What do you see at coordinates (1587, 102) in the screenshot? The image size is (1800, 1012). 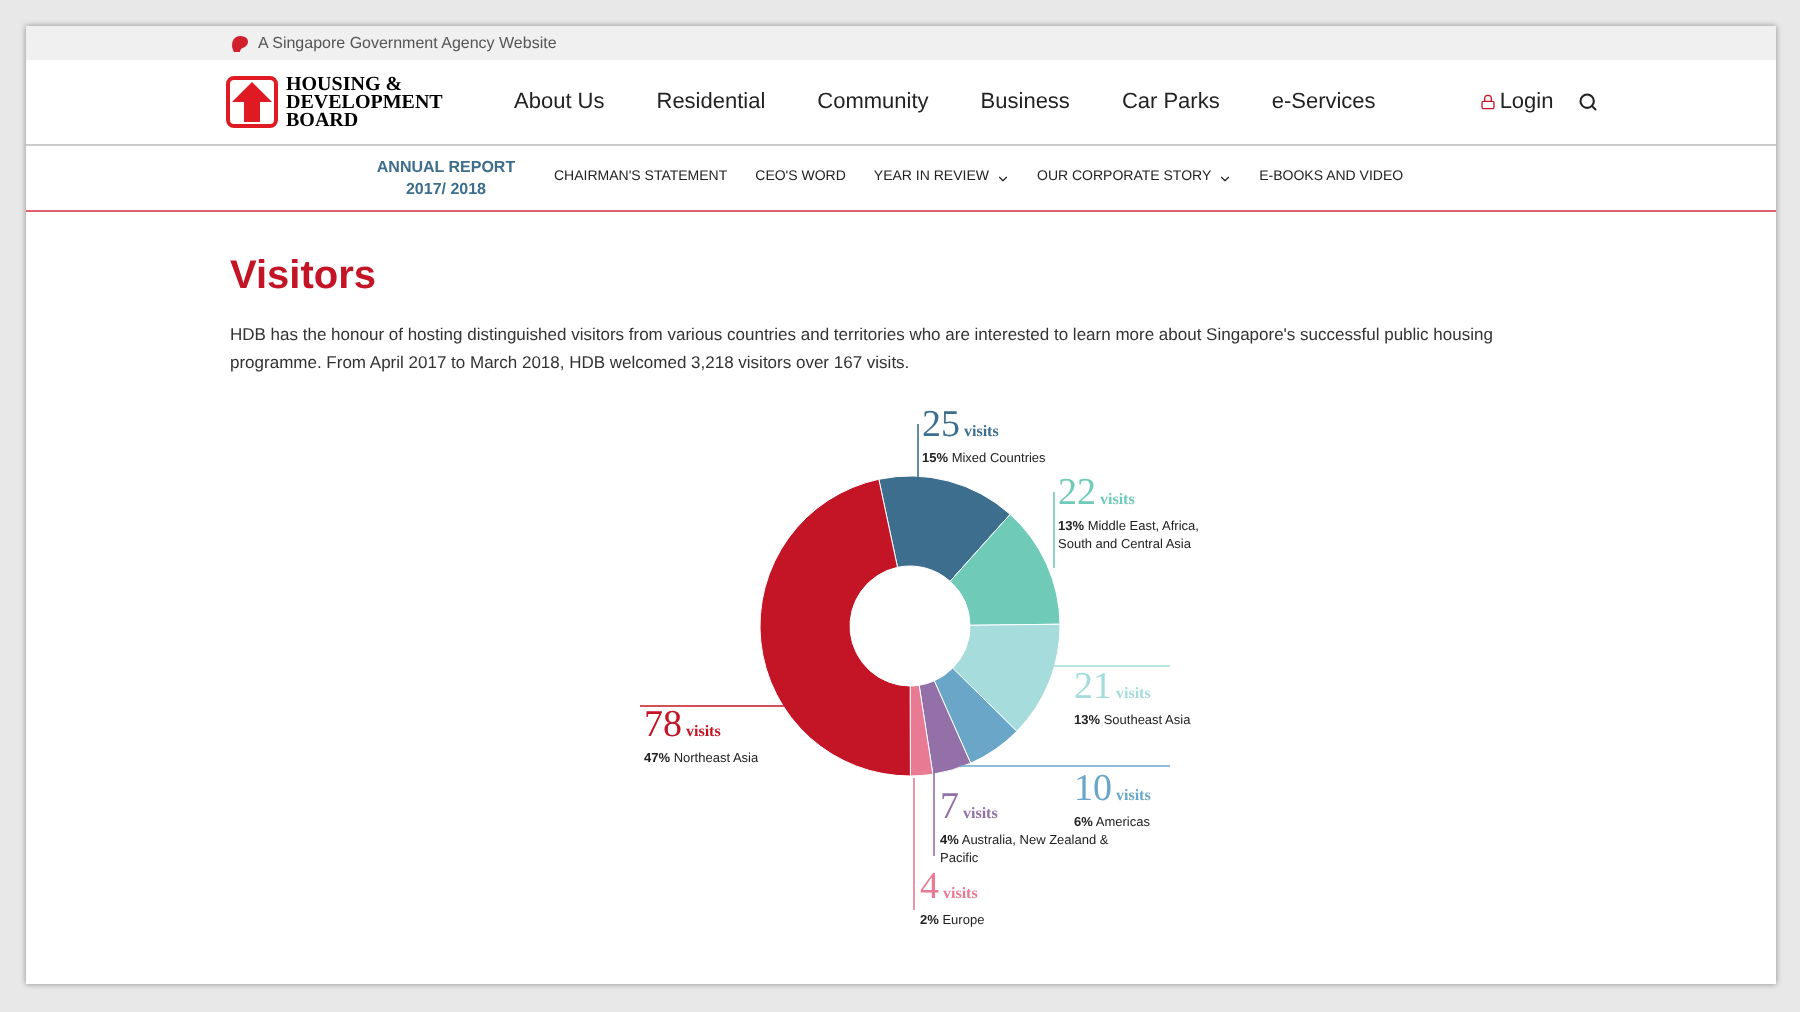 I see `search-button` at bounding box center [1587, 102].